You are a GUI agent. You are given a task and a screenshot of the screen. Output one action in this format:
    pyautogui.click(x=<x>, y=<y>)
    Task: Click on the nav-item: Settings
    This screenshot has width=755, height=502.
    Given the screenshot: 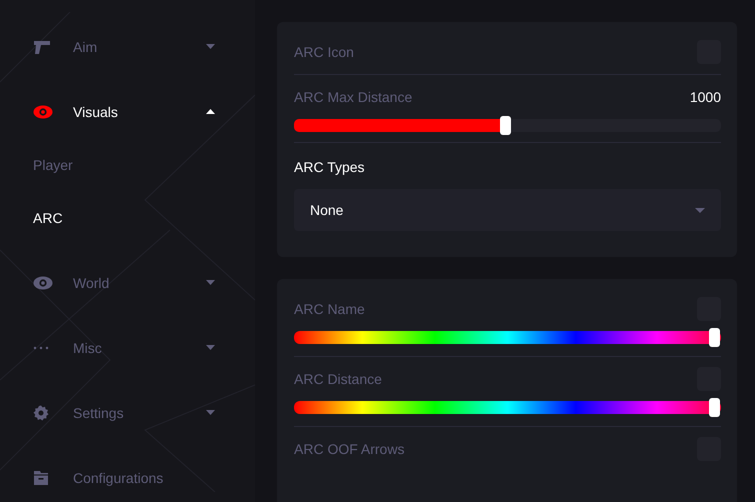 What is the action you would take?
    pyautogui.click(x=115, y=412)
    